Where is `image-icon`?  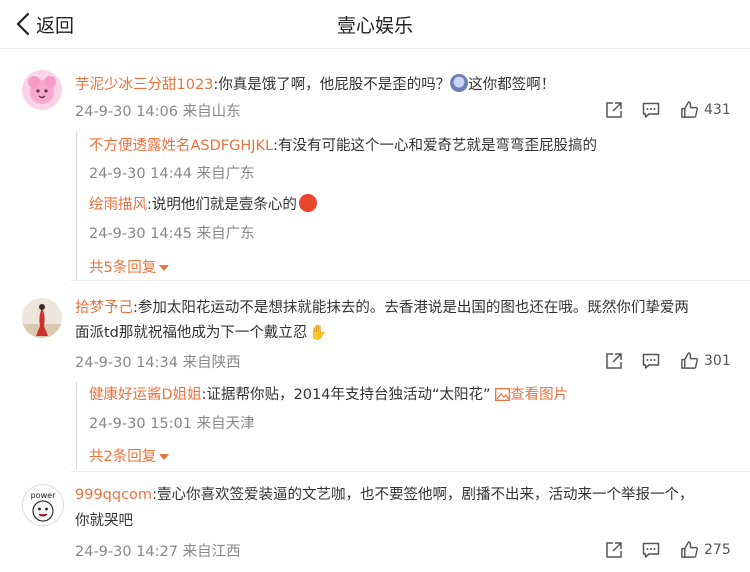 image-icon is located at coordinates (503, 397).